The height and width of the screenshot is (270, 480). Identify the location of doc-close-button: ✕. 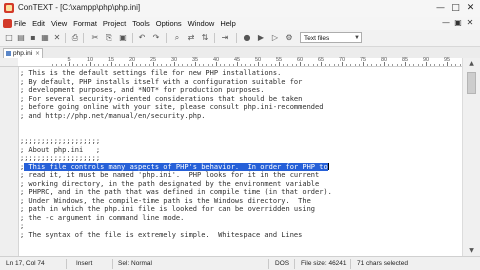
(470, 22).